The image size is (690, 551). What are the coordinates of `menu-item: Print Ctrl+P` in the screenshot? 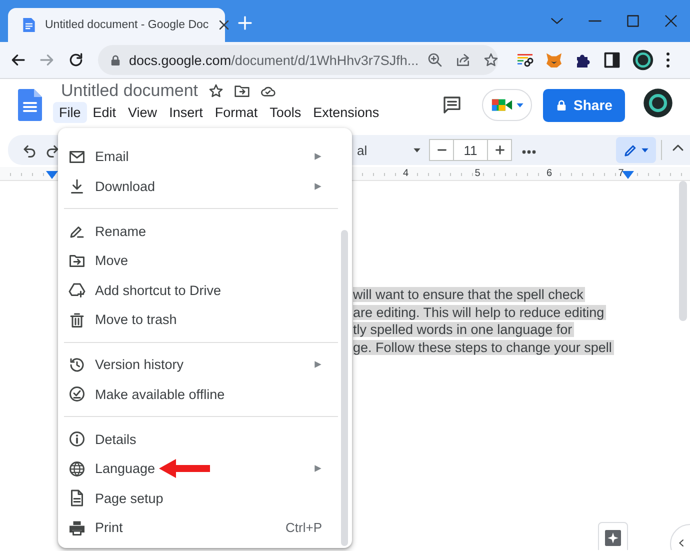 It's located at (205, 527).